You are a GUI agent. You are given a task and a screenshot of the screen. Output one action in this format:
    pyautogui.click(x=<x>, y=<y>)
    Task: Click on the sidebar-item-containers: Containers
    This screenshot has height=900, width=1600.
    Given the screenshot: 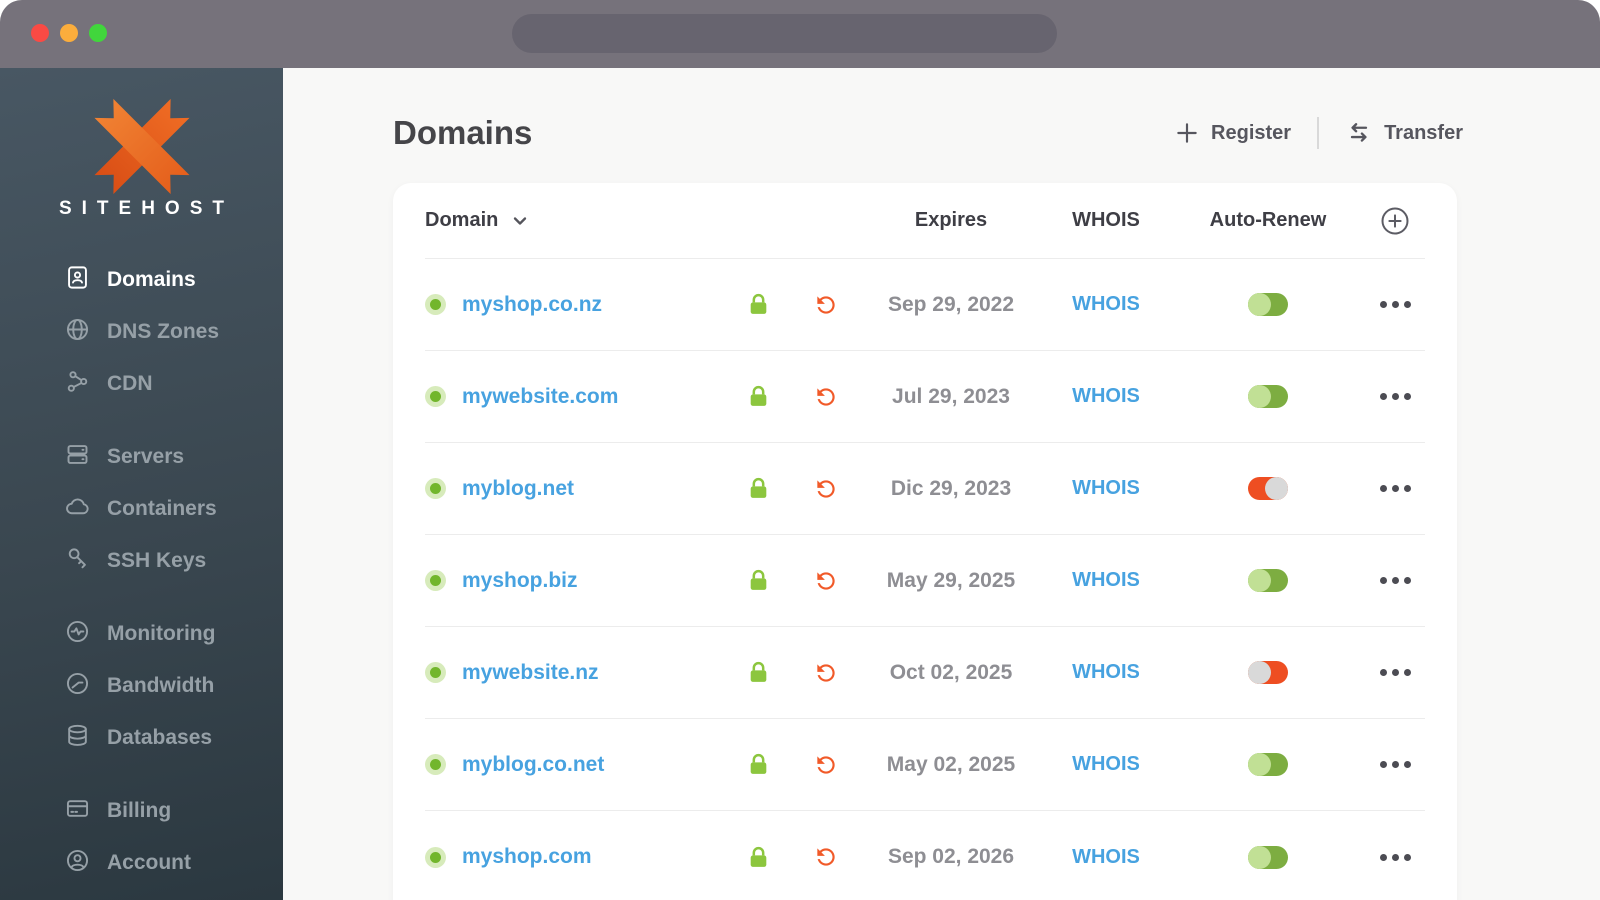 What is the action you would take?
    pyautogui.click(x=173, y=509)
    